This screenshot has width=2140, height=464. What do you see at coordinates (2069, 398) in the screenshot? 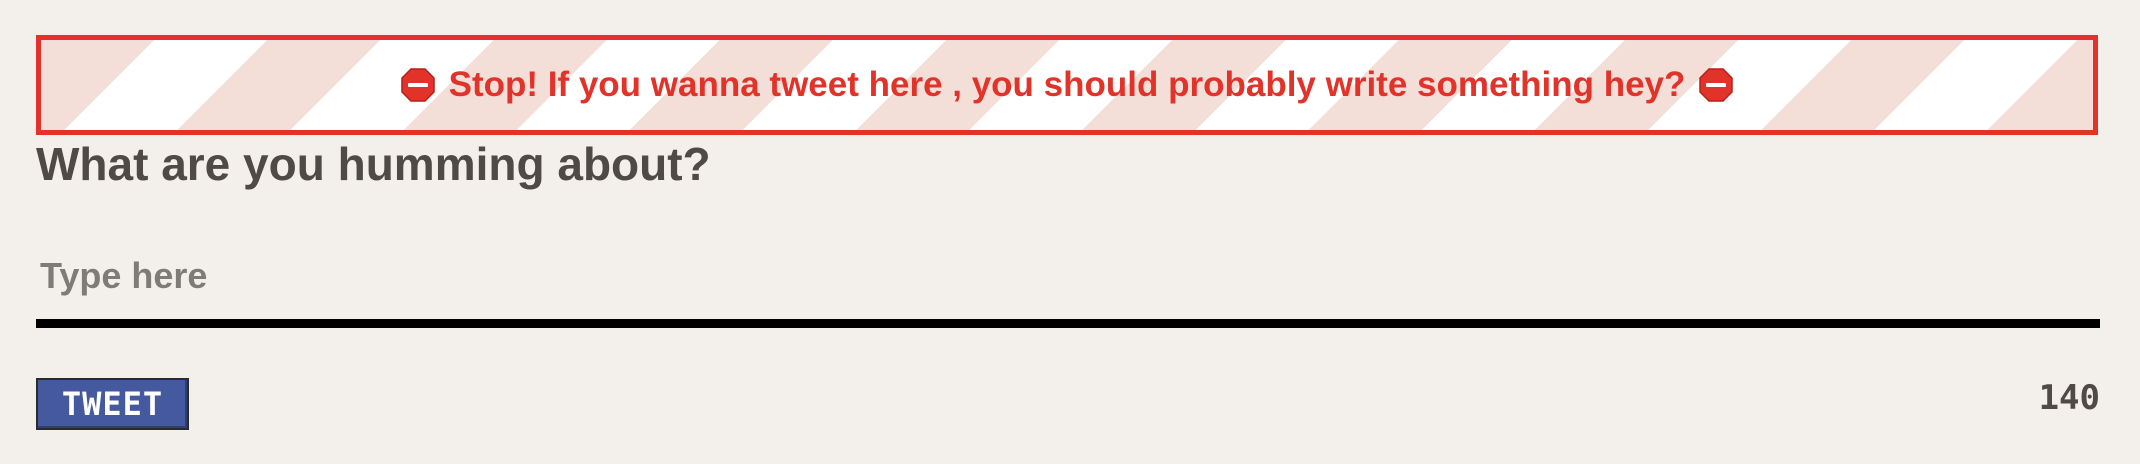
I see `character-counter: 140` at bounding box center [2069, 398].